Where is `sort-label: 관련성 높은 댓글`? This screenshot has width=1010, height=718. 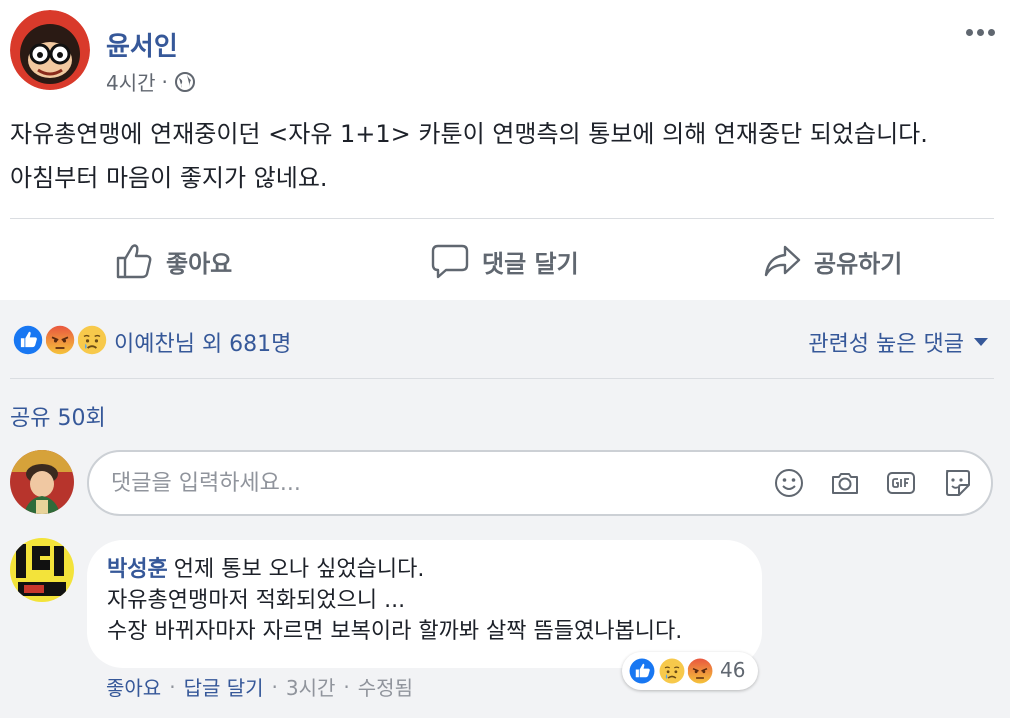
sort-label: 관련성 높은 댓글 is located at coordinates (886, 344).